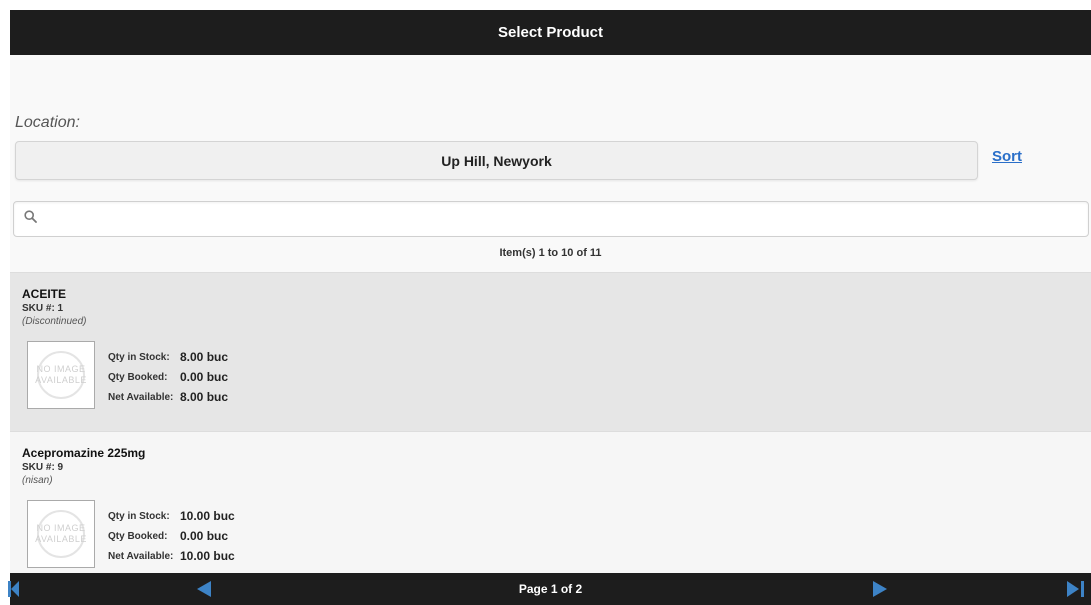 The width and height of the screenshot is (1091, 605). What do you see at coordinates (204, 397) in the screenshot?
I see `net-available-value: 8.00 buc` at bounding box center [204, 397].